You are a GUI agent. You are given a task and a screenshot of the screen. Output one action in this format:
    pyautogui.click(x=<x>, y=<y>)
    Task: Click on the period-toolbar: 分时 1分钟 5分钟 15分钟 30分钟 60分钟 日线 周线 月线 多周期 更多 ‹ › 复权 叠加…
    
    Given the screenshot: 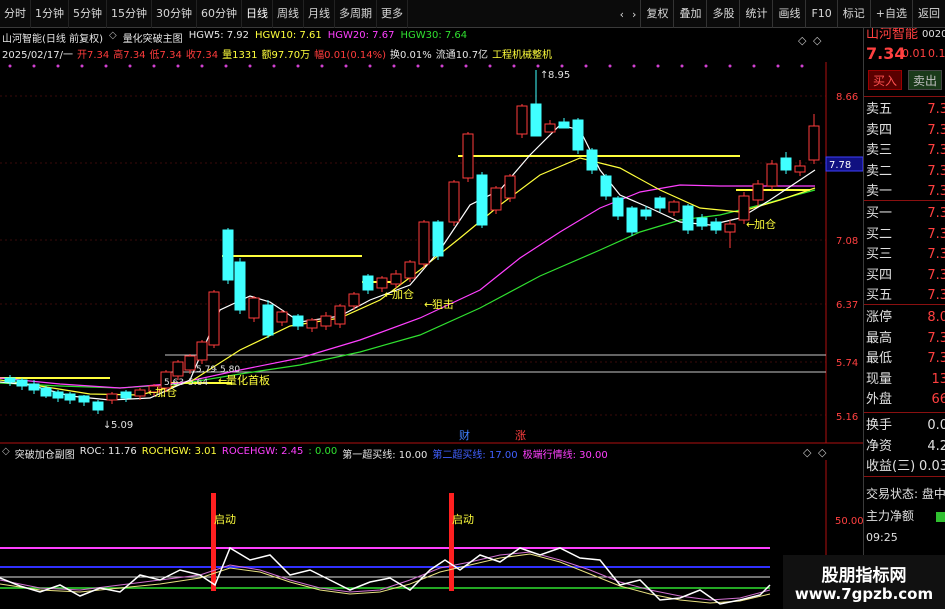 What is the action you would take?
    pyautogui.click(x=472, y=14)
    